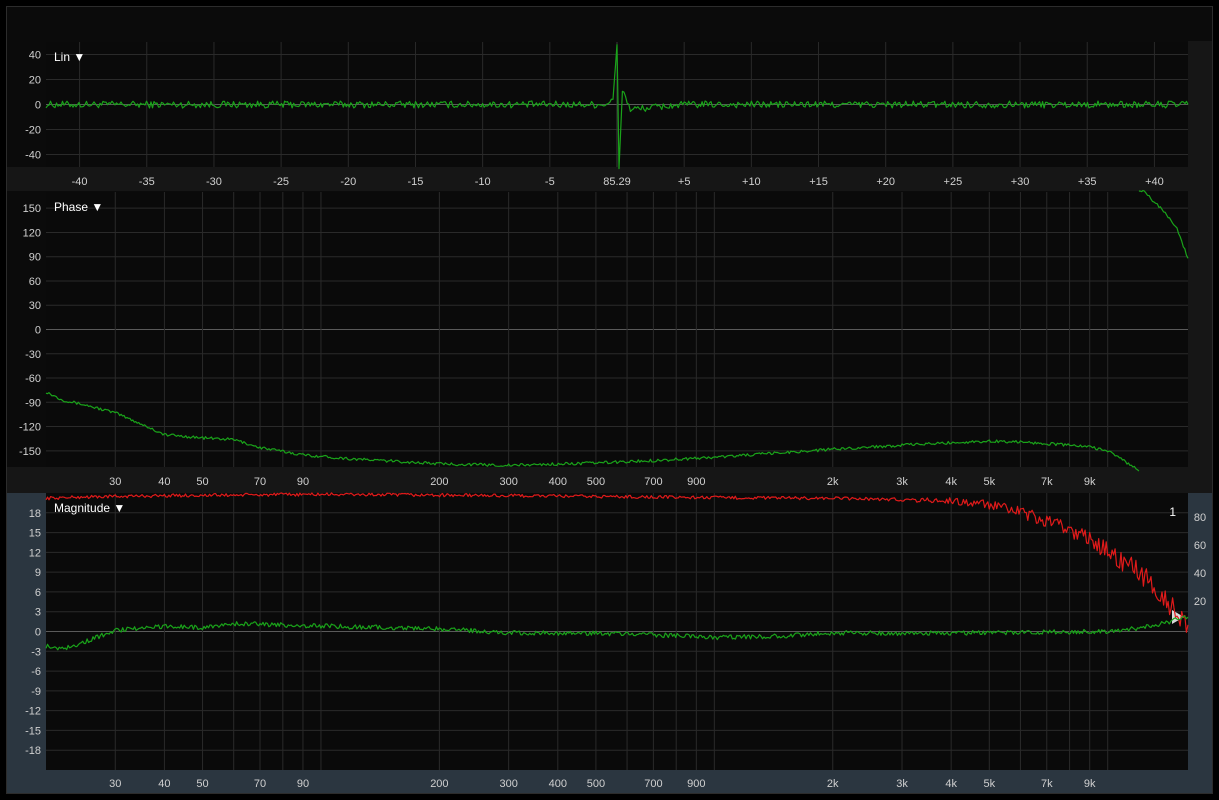 This screenshot has height=800, width=1219. I want to click on magnitude-x-tick-label: 3k, so click(902, 784).